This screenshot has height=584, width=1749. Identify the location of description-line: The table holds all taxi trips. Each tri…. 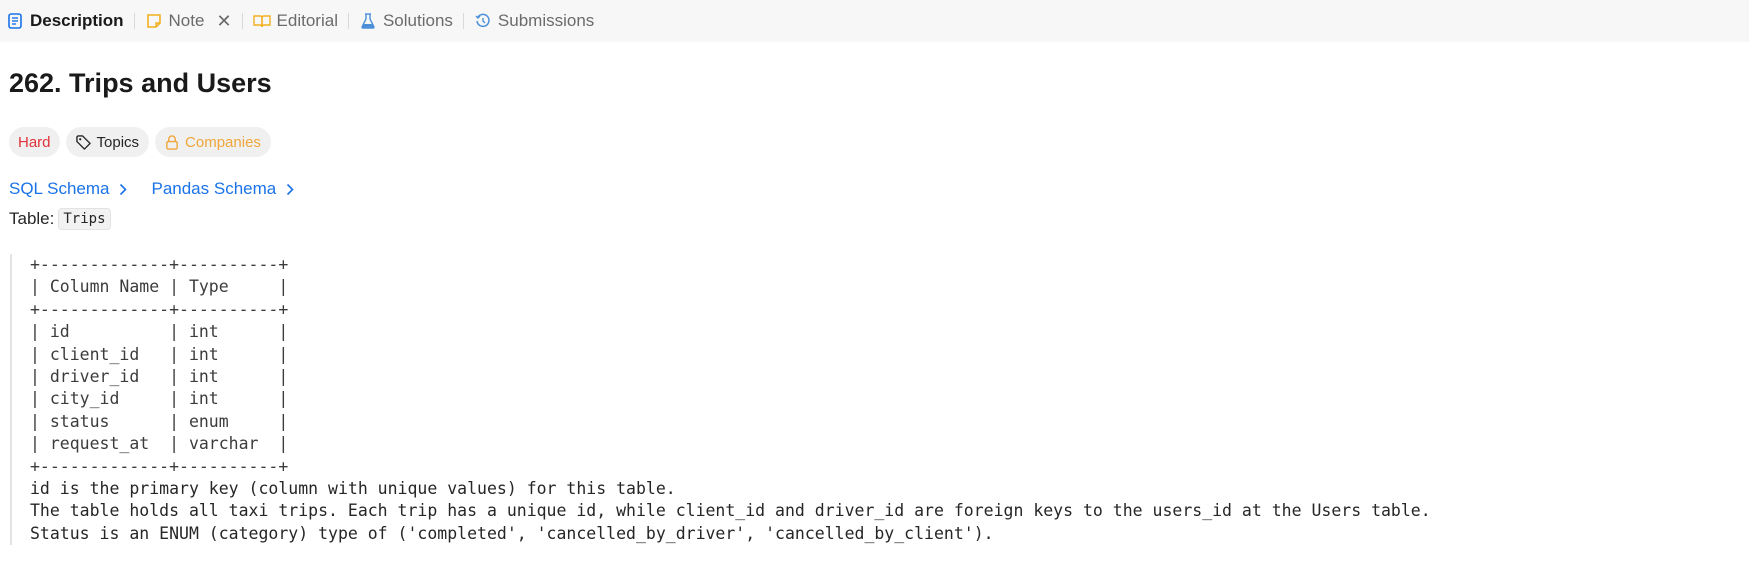
(730, 511).